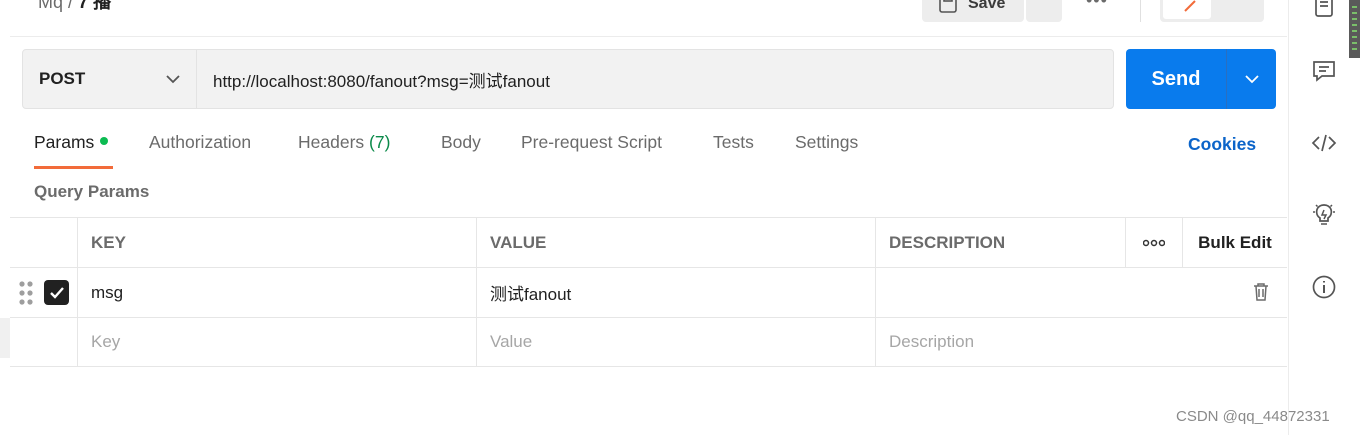 This screenshot has width=1360, height=435. I want to click on breadcrumb-request-name: 7 播, so click(94, 6).